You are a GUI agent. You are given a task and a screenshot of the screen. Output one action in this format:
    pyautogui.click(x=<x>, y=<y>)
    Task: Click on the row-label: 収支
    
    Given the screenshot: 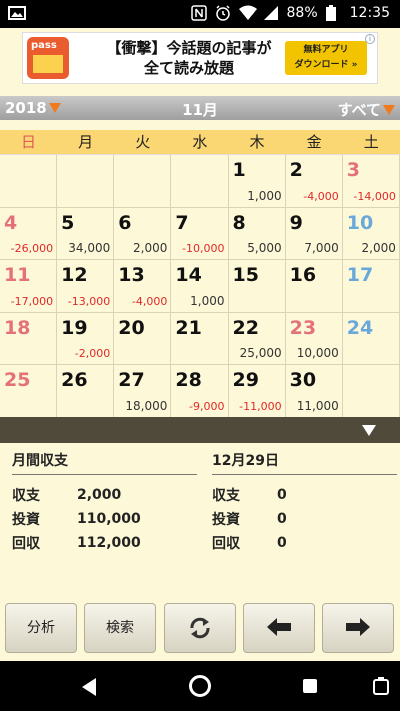 What is the action you would take?
    pyautogui.click(x=226, y=496)
    